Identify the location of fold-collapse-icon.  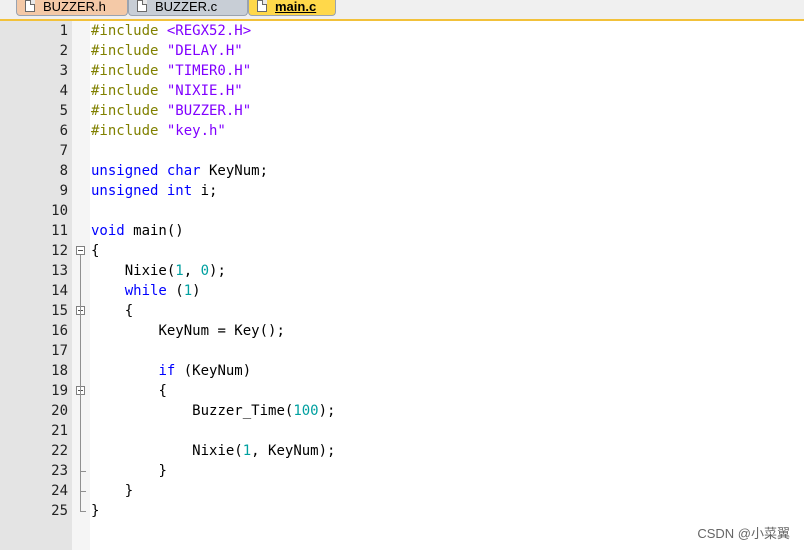
(80, 250).